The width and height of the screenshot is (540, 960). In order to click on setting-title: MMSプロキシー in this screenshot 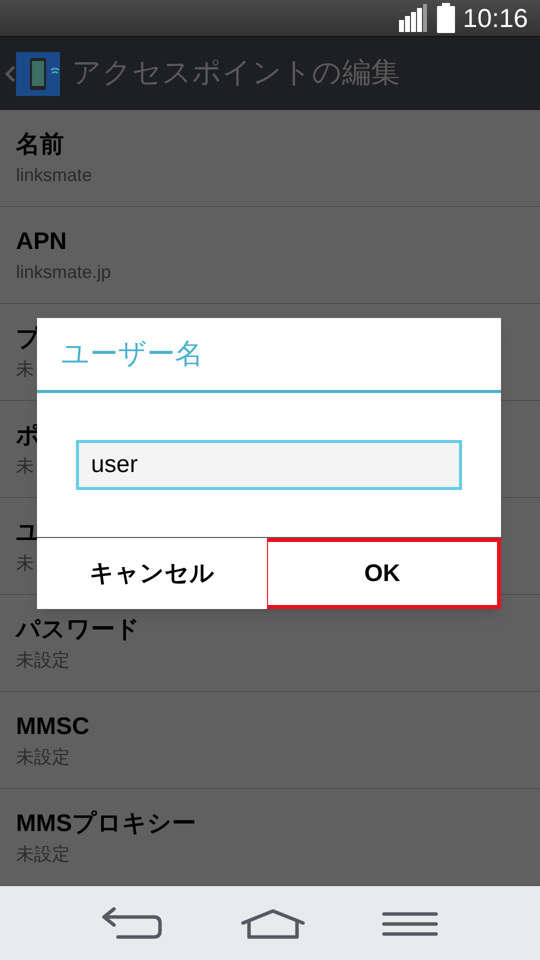, I will do `click(106, 823)`.